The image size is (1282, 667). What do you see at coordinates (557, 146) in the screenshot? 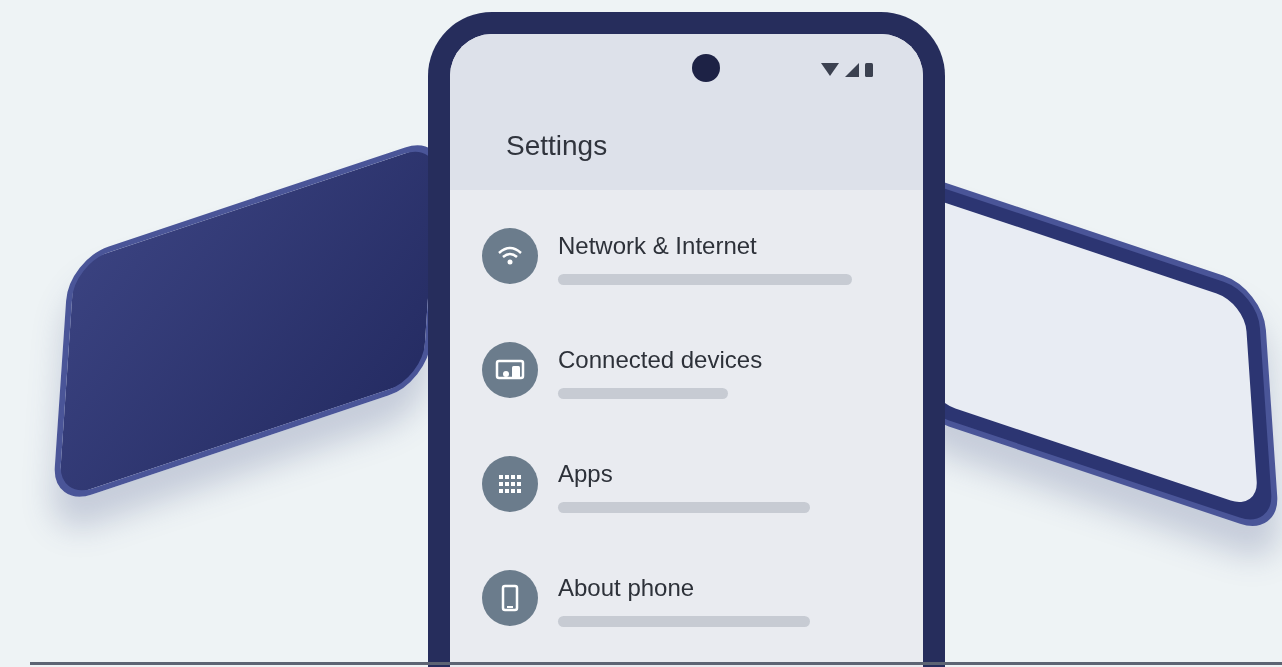
I see `screen-title: Settings` at bounding box center [557, 146].